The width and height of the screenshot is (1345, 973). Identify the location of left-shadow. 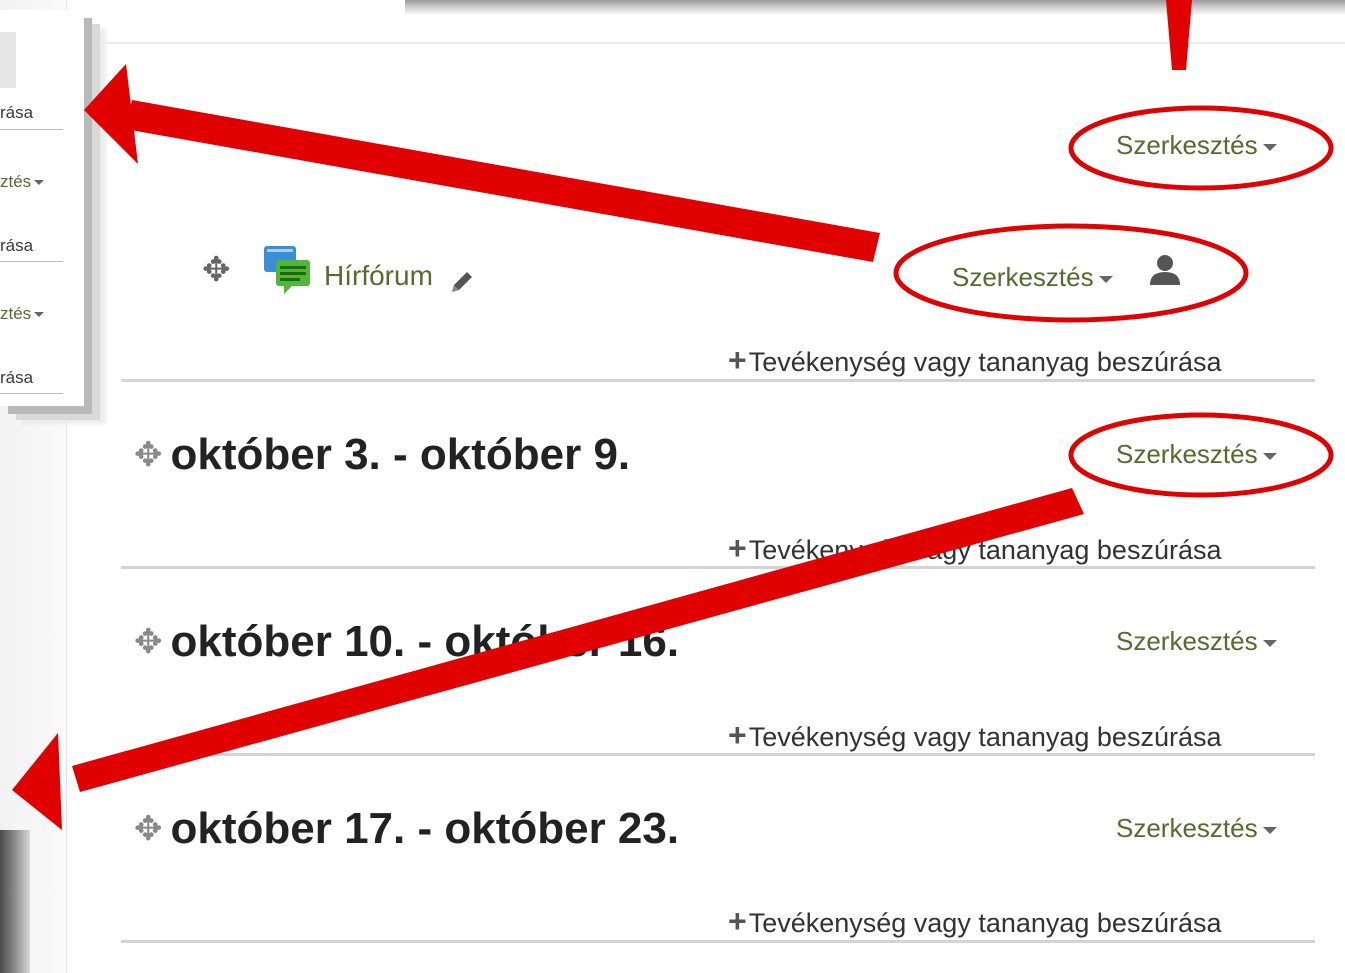
(15, 901).